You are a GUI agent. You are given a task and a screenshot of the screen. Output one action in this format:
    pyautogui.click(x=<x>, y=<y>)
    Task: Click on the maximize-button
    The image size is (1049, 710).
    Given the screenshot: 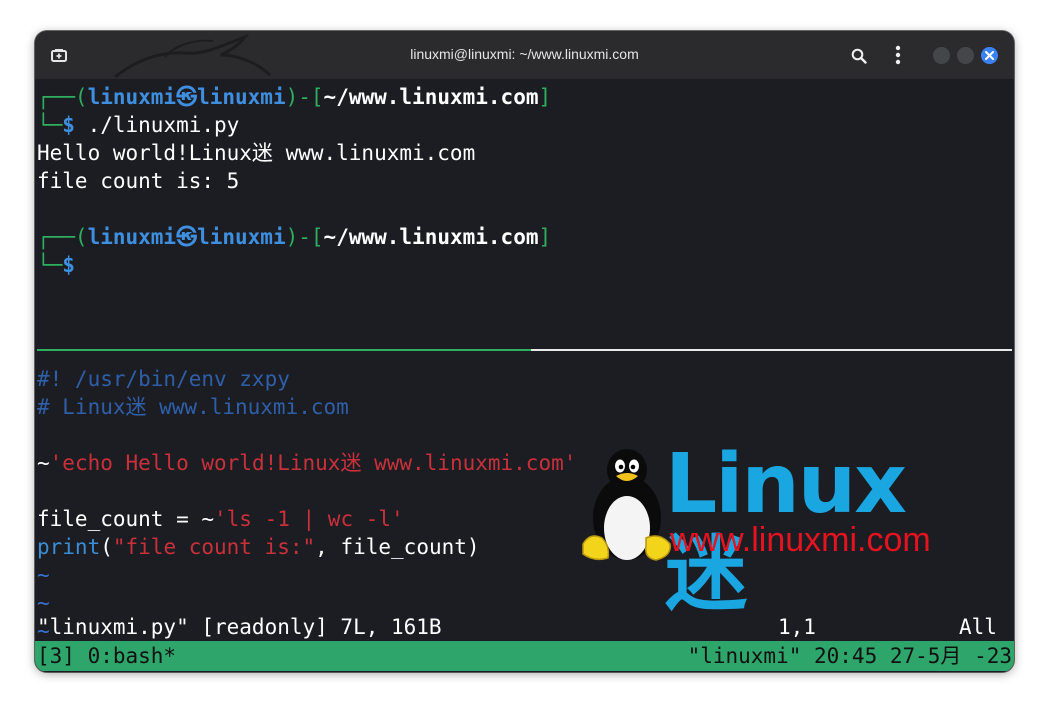 What is the action you would take?
    pyautogui.click(x=965, y=55)
    